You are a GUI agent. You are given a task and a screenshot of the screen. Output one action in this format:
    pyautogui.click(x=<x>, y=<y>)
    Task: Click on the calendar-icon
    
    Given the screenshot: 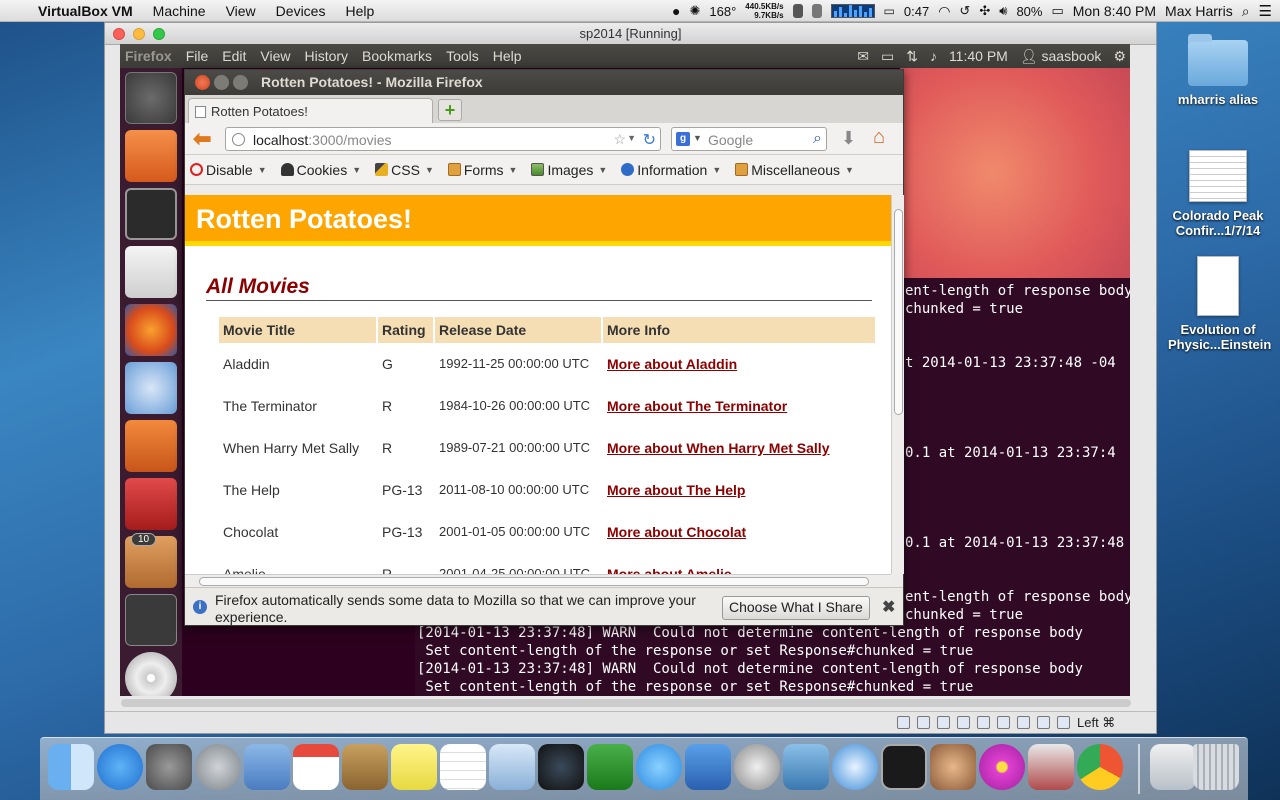 What is the action you would take?
    pyautogui.click(x=316, y=767)
    